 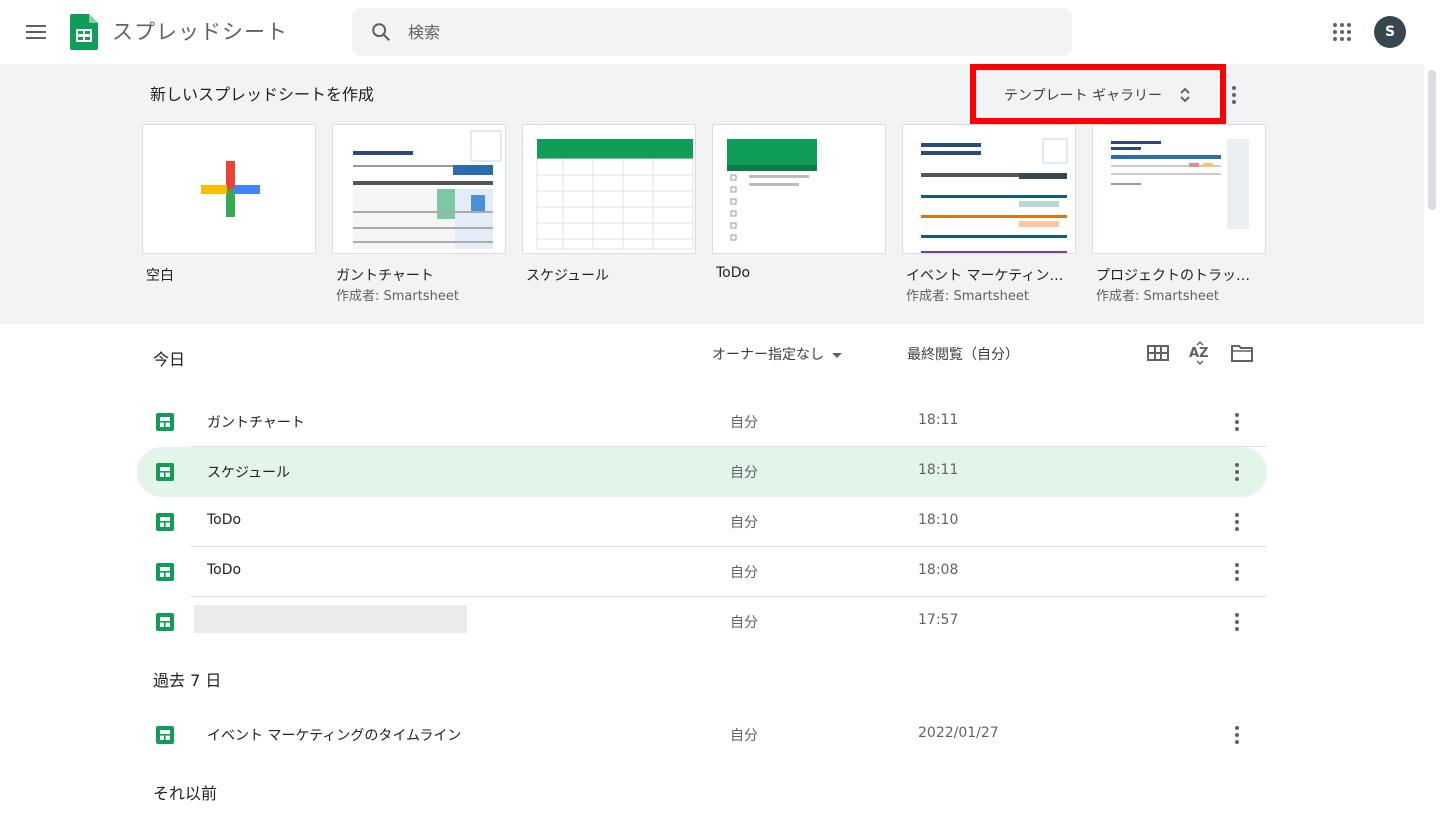 I want to click on google-apps-icon, so click(x=1342, y=32).